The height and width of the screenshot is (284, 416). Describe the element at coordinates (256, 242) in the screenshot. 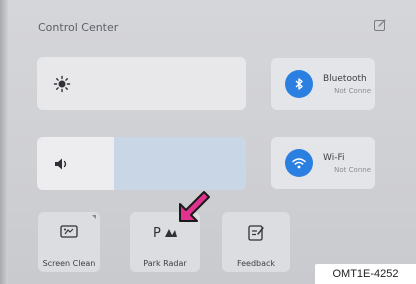

I see `feedback-button: Feedback` at that location.